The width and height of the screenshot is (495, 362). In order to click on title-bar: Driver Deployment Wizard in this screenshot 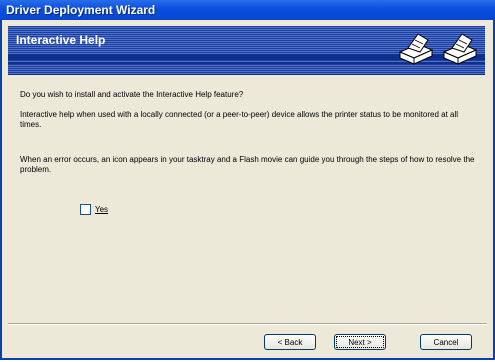, I will do `click(247, 10)`.